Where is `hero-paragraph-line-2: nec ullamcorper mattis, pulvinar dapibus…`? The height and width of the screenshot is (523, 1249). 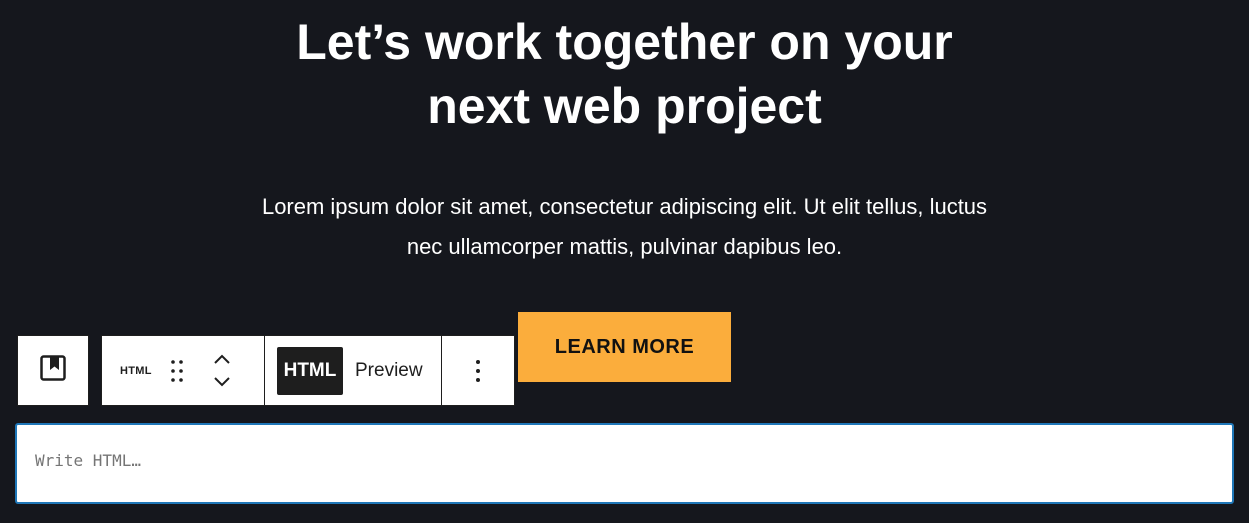 hero-paragraph-line-2: nec ullamcorper mattis, pulvinar dapibus… is located at coordinates (624, 246).